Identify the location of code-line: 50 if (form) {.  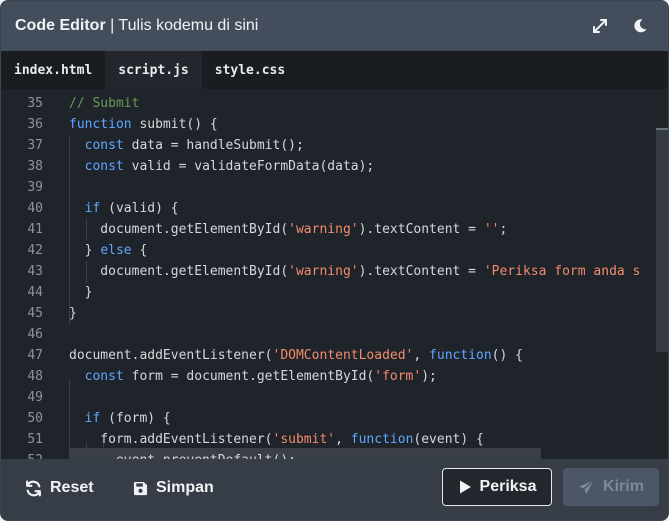
(328, 418).